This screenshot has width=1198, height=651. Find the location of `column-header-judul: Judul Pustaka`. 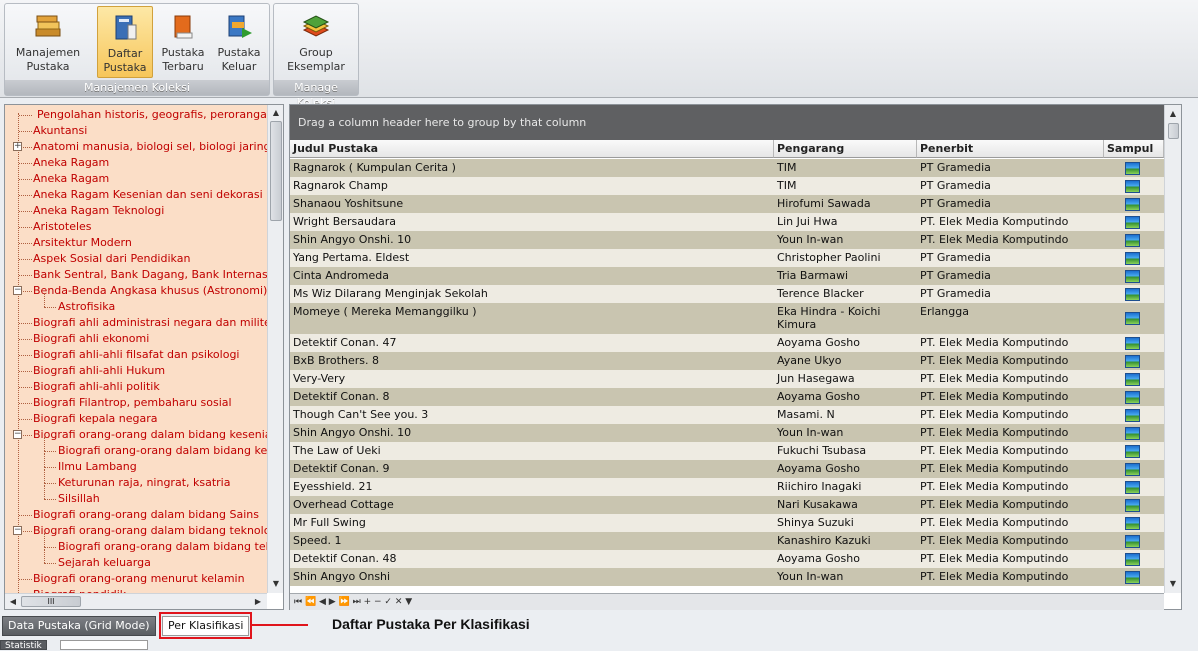

column-header-judul: Judul Pustaka is located at coordinates (532, 149).